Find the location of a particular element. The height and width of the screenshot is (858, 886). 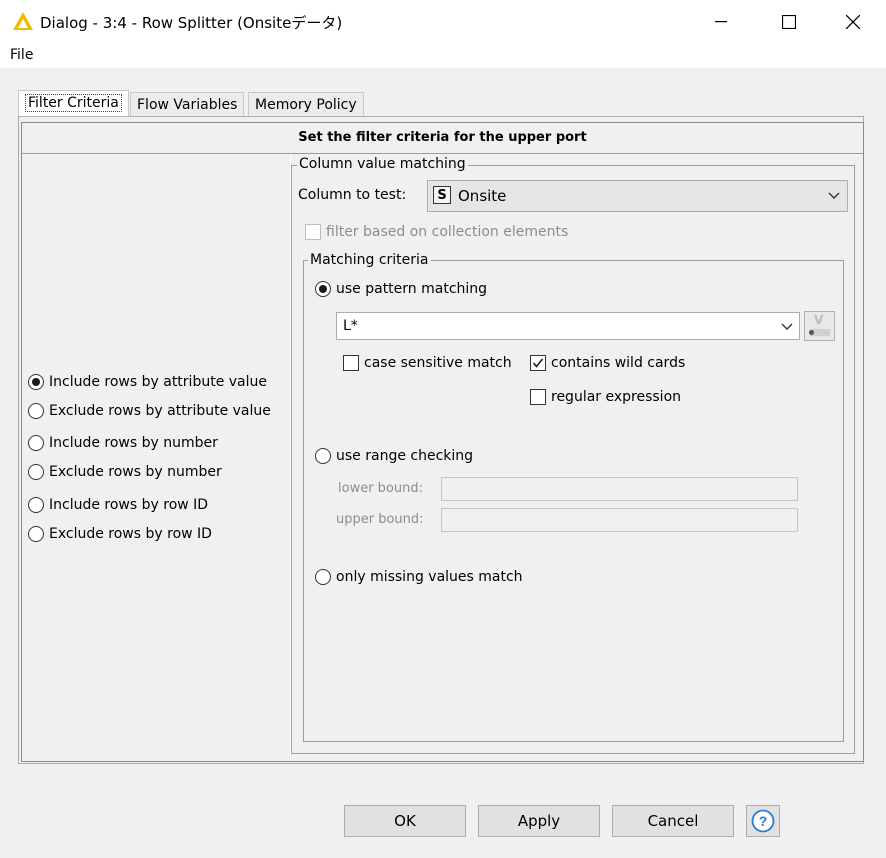

radio-include-attribute: Include rows by attribute value is located at coordinates (147, 382).